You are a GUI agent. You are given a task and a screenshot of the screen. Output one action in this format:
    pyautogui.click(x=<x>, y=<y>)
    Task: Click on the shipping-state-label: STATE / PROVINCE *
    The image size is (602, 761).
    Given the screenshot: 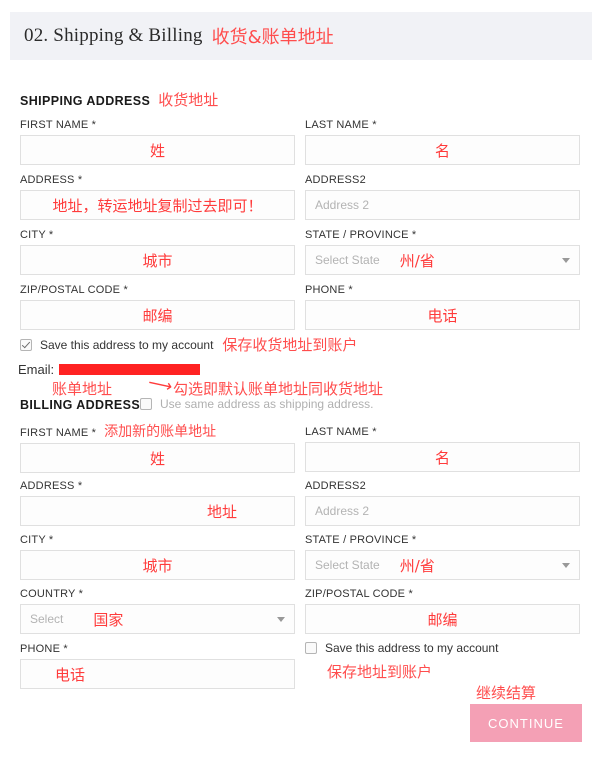 What is the action you would take?
    pyautogui.click(x=361, y=235)
    